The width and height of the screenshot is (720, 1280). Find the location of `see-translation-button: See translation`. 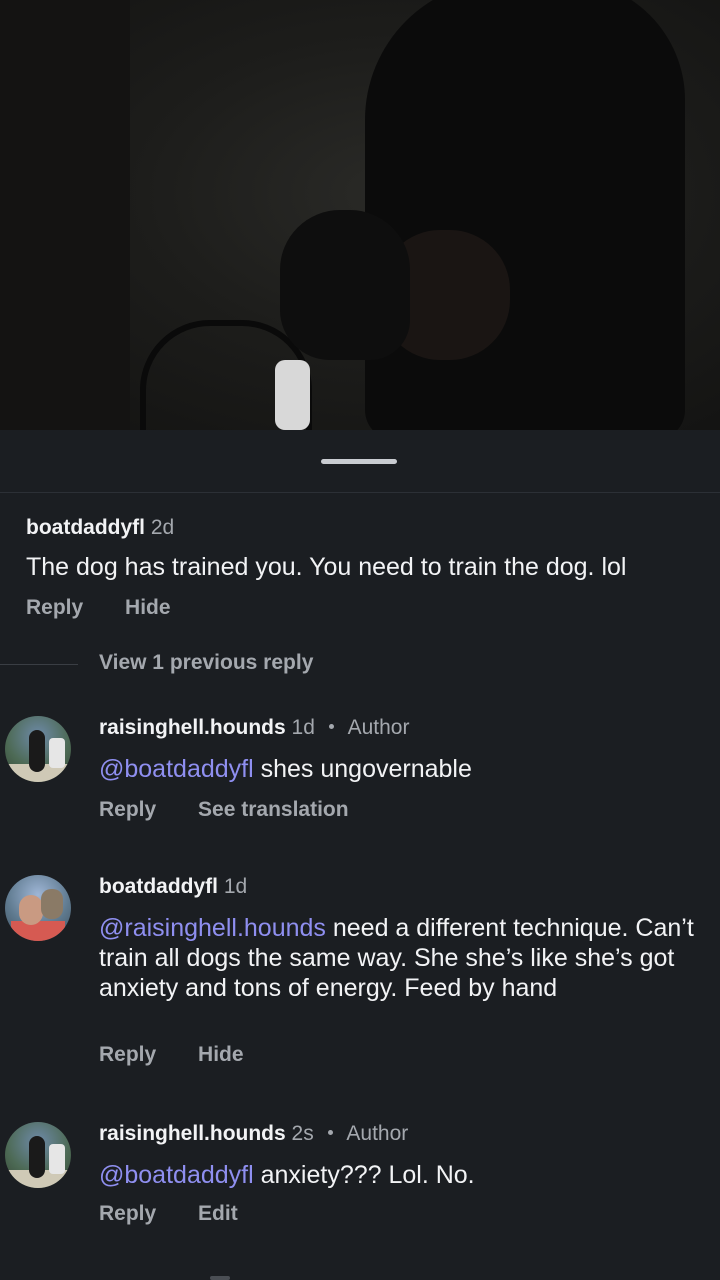

see-translation-button: See translation is located at coordinates (273, 809).